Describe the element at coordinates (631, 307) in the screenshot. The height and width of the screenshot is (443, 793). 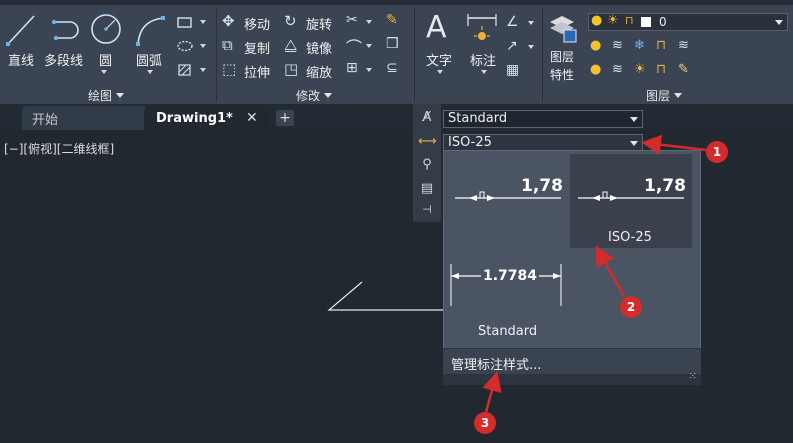
I see `callout-badge-2: 2` at that location.